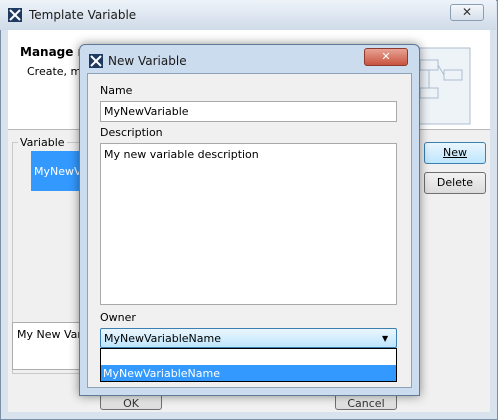  Describe the element at coordinates (248, 356) in the screenshot. I see `owner-option-empty` at that location.